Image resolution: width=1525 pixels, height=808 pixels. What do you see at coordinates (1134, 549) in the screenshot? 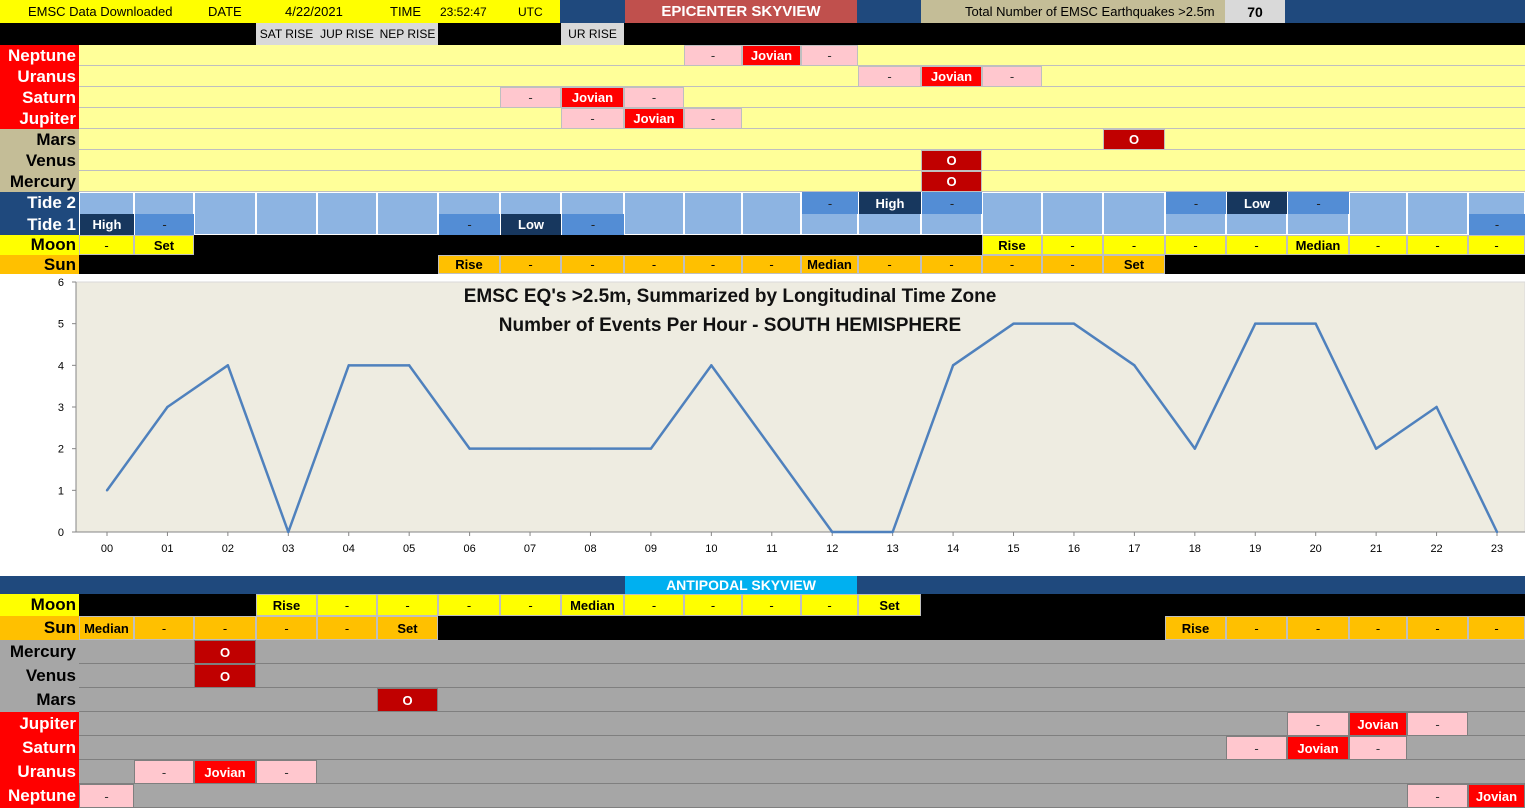
I see `x-tick-label: 17` at bounding box center [1134, 549].